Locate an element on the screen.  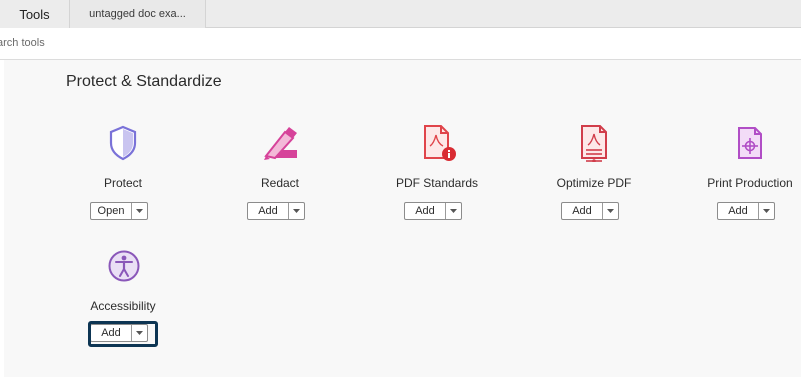
tool-label: Accessibility is located at coordinates (123, 306).